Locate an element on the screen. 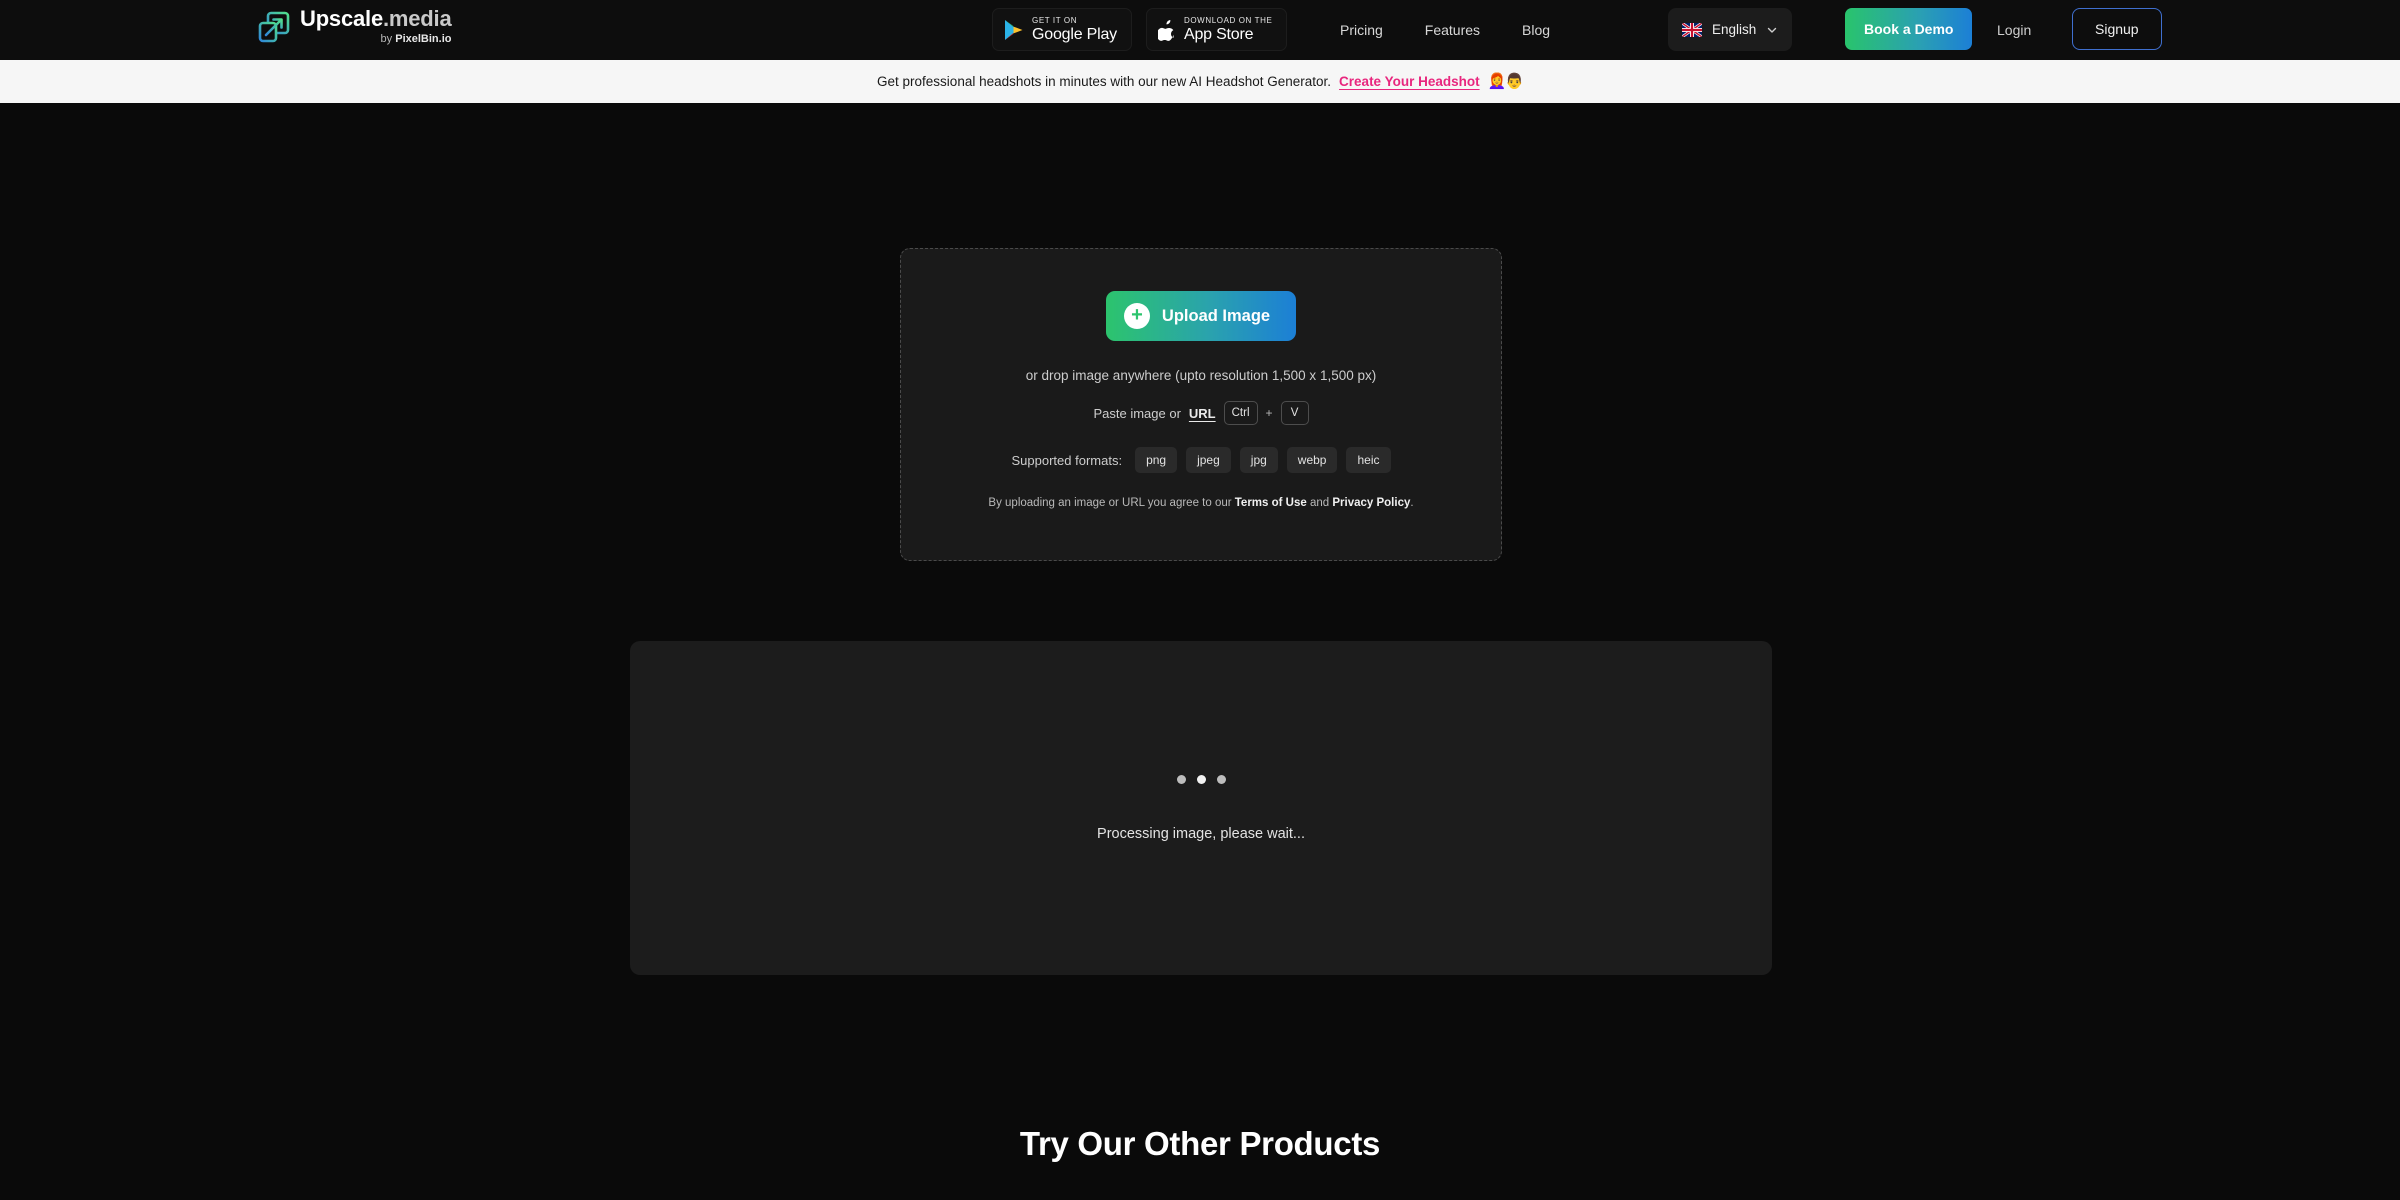 This screenshot has width=2400, height=1200. format-chip-heic: heic is located at coordinates (1368, 460).